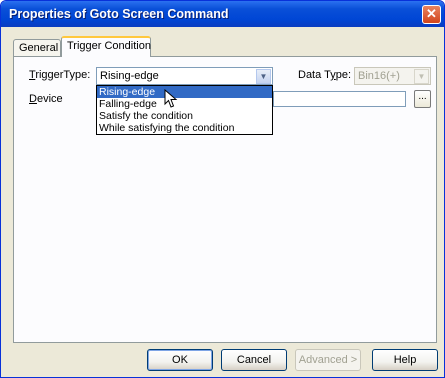 Image resolution: width=445 pixels, height=378 pixels. I want to click on device-input, so click(339, 99).